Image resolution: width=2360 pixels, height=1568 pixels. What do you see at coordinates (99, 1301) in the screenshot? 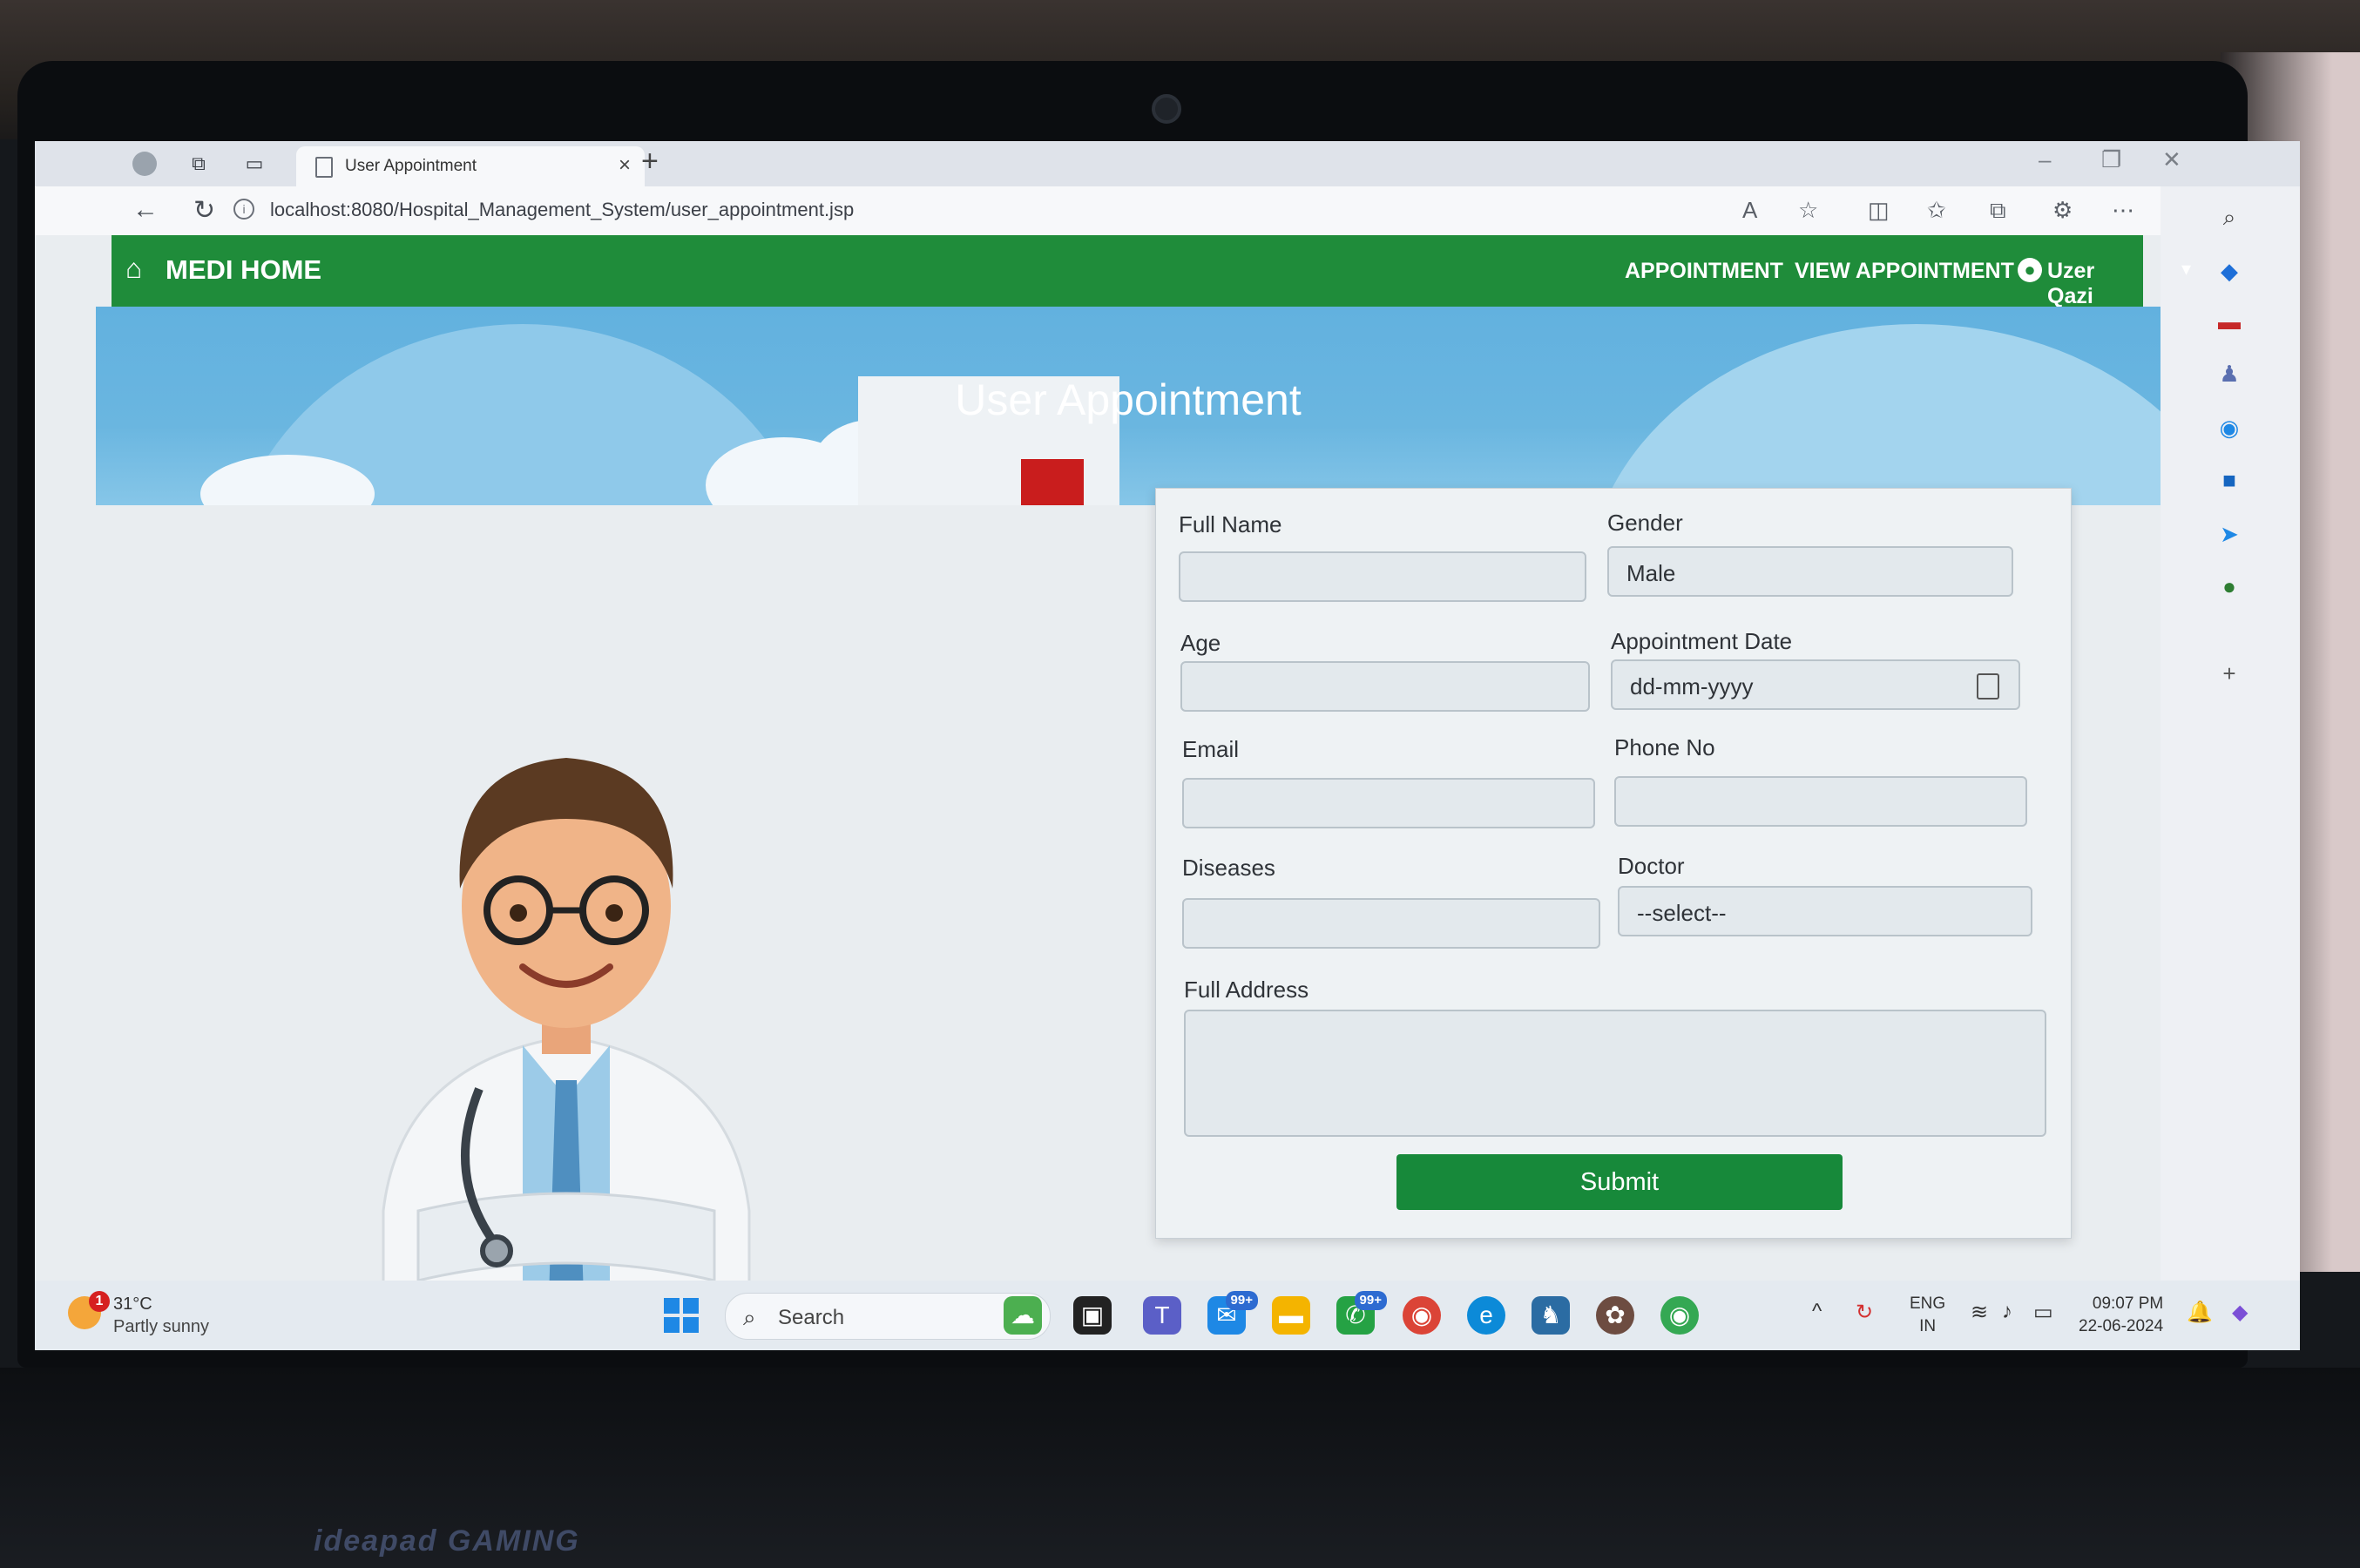
I see `weather-badge: 1` at bounding box center [99, 1301].